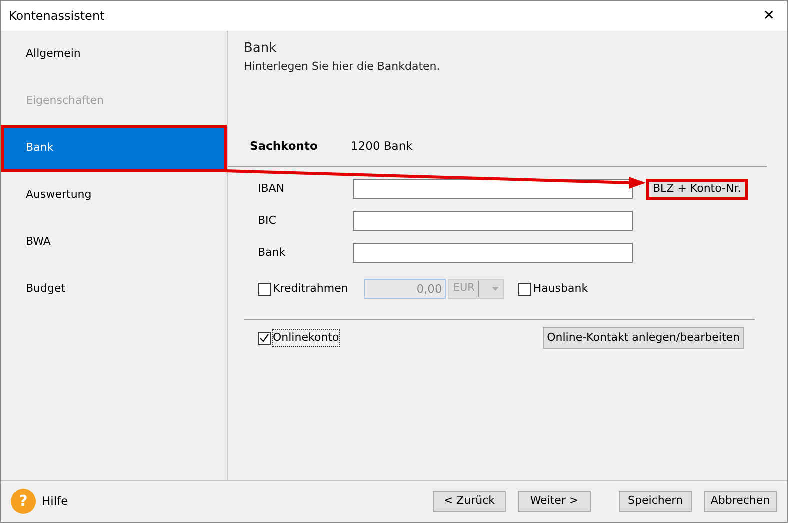 This screenshot has height=523, width=788. Describe the element at coordinates (114, 195) in the screenshot. I see `sidebar-item: Auswertung` at that location.